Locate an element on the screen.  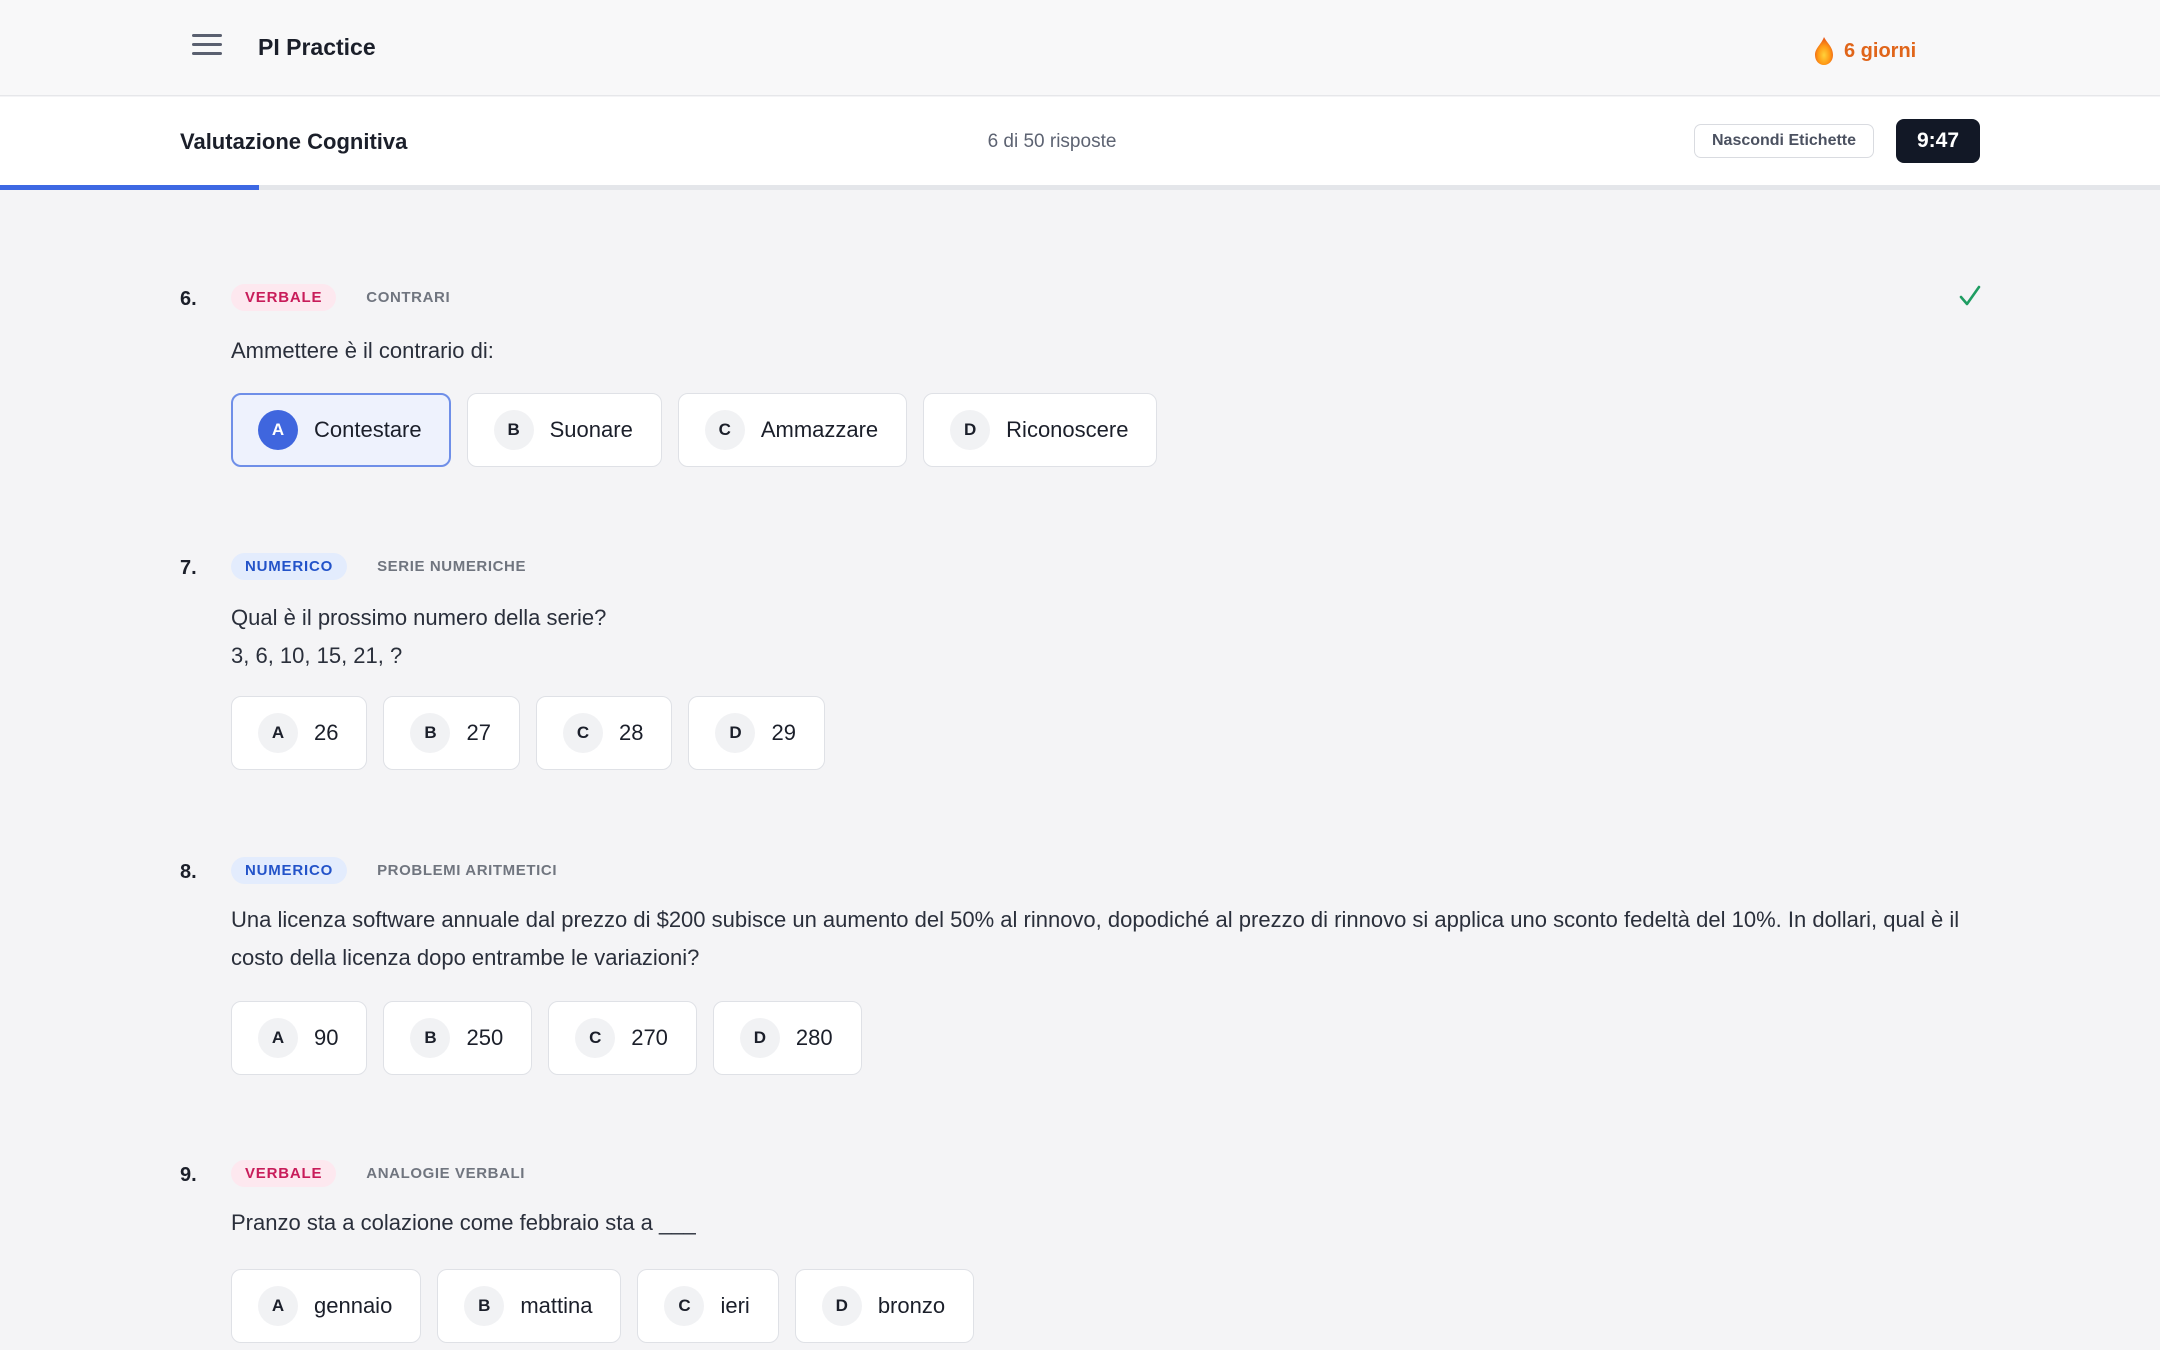
option-d: D Riconoscere is located at coordinates (1040, 430).